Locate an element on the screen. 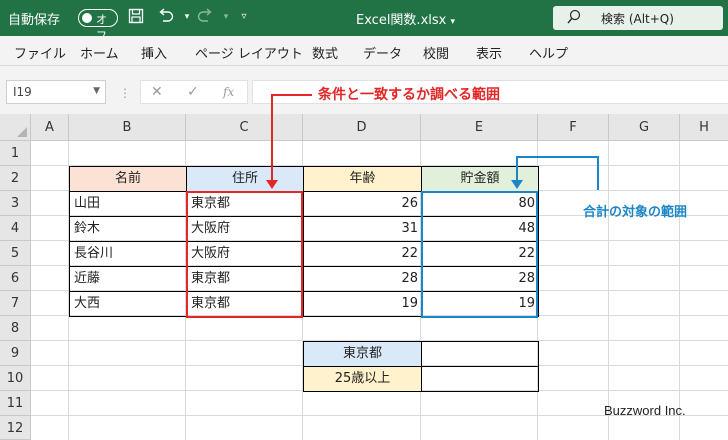 The width and height of the screenshot is (728, 440). sum-range-annotation: 合計の対象の範囲 is located at coordinates (635, 212).